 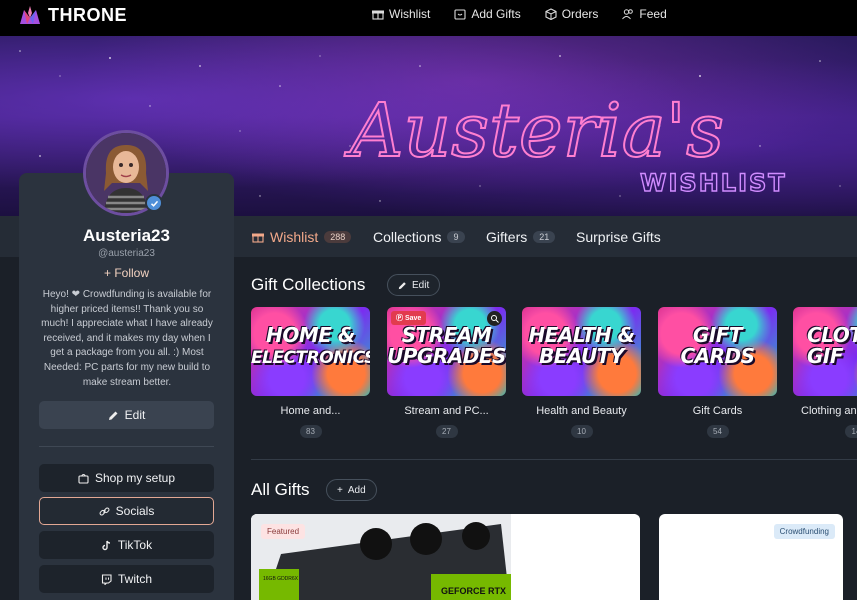 I want to click on collection-thumb-text: CLOTHGIF, so click(x=832, y=345).